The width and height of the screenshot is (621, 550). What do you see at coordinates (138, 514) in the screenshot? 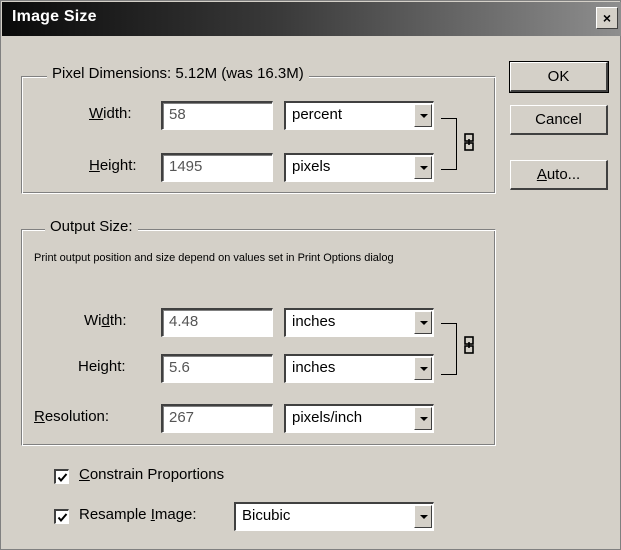
I see `resample-image-label: Resample Image:` at bounding box center [138, 514].